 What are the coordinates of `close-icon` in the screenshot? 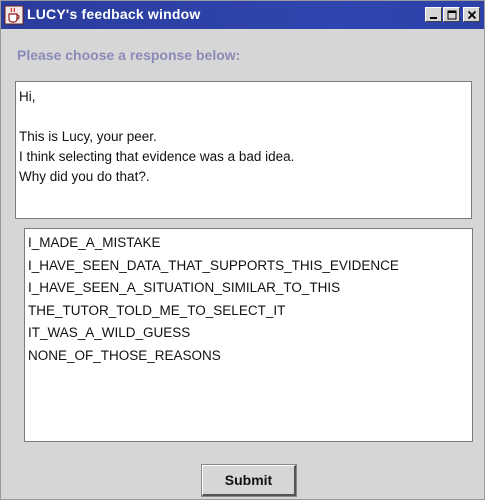 It's located at (471, 14).